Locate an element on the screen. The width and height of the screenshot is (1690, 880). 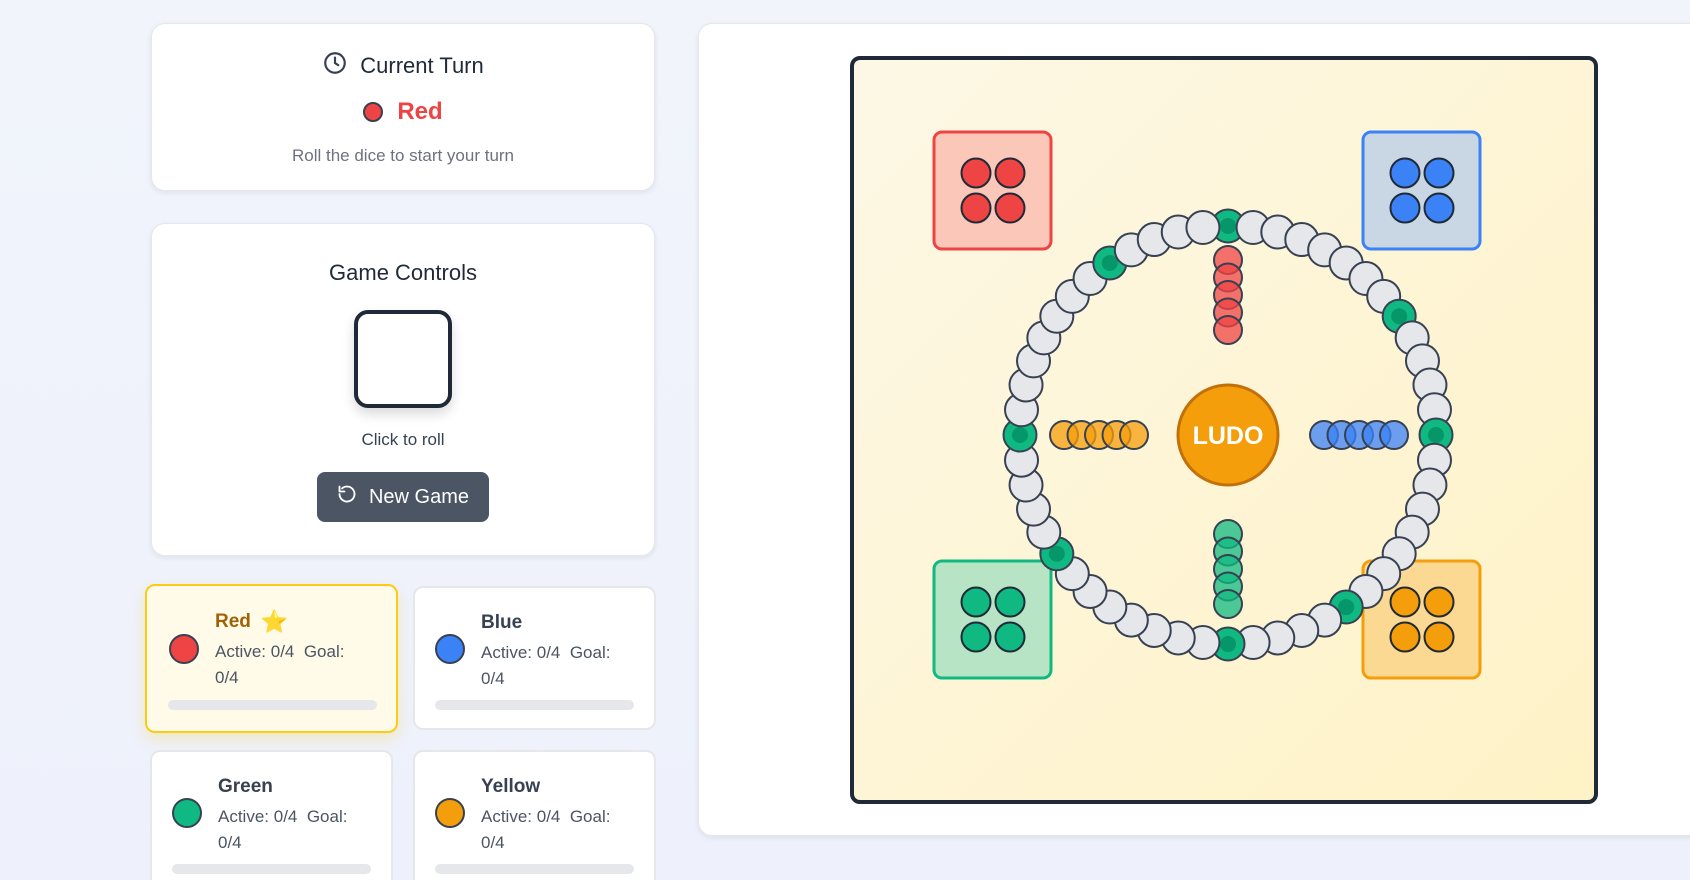
game-controls-title: Game Controls is located at coordinates (403, 272).